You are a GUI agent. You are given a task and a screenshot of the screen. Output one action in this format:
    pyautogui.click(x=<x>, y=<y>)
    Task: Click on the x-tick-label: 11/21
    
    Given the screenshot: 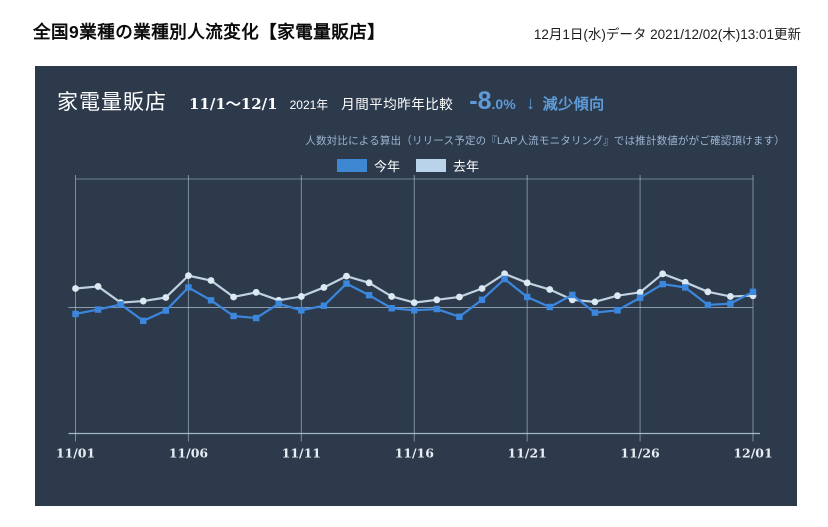 What is the action you would take?
    pyautogui.click(x=526, y=453)
    